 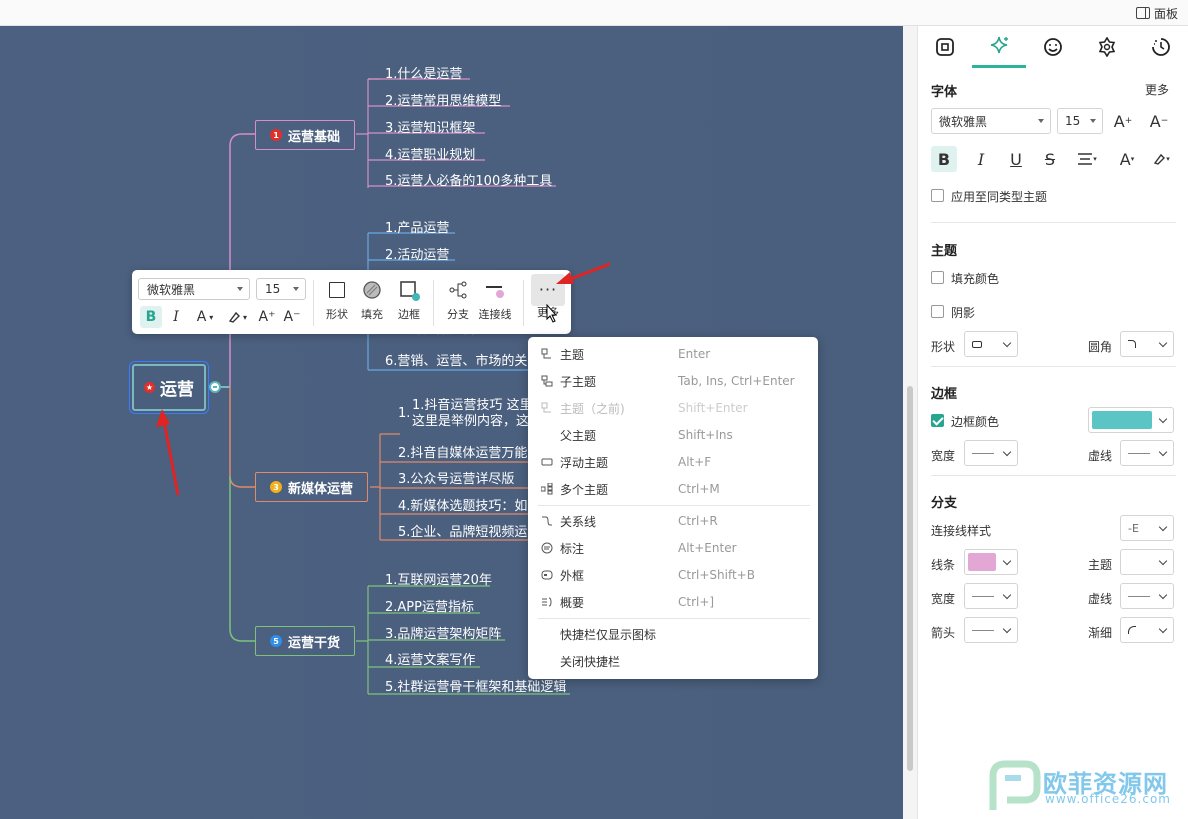 I want to click on shape-icon, so click(x=337, y=290).